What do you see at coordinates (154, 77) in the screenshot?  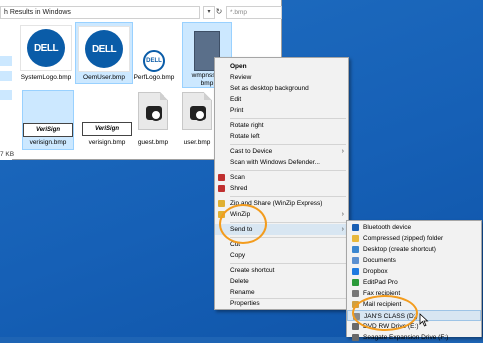 I see `file-name: PerfLogo.bmp` at bounding box center [154, 77].